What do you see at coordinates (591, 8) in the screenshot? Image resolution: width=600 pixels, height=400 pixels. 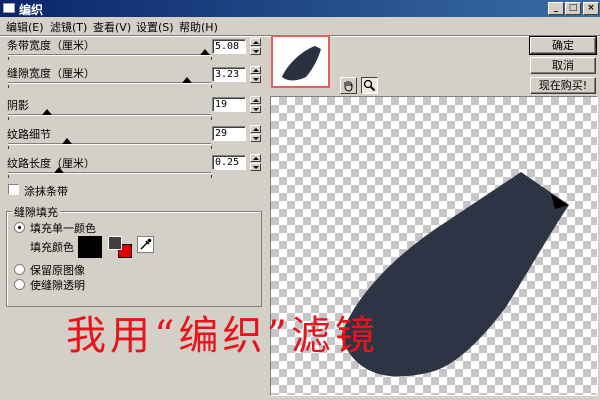 I see `close-button: ×` at bounding box center [591, 8].